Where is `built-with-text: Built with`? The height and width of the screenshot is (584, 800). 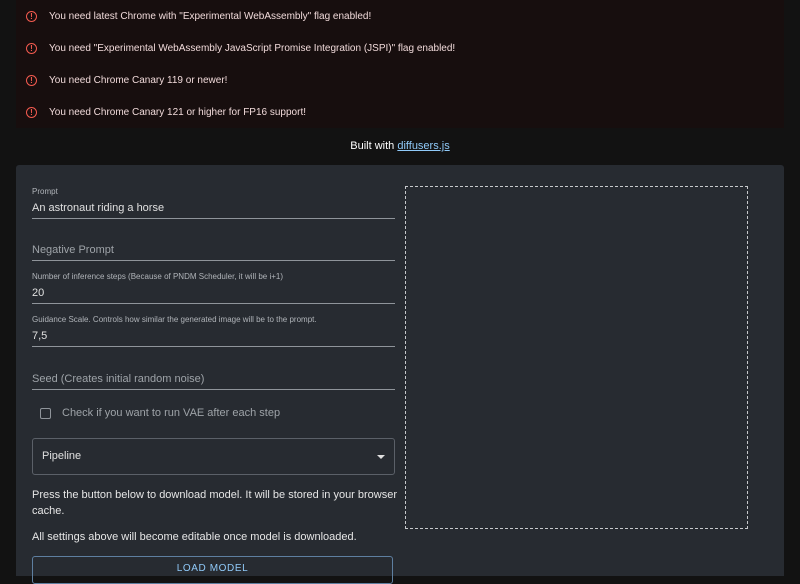
built-with-text: Built with is located at coordinates (374, 146).